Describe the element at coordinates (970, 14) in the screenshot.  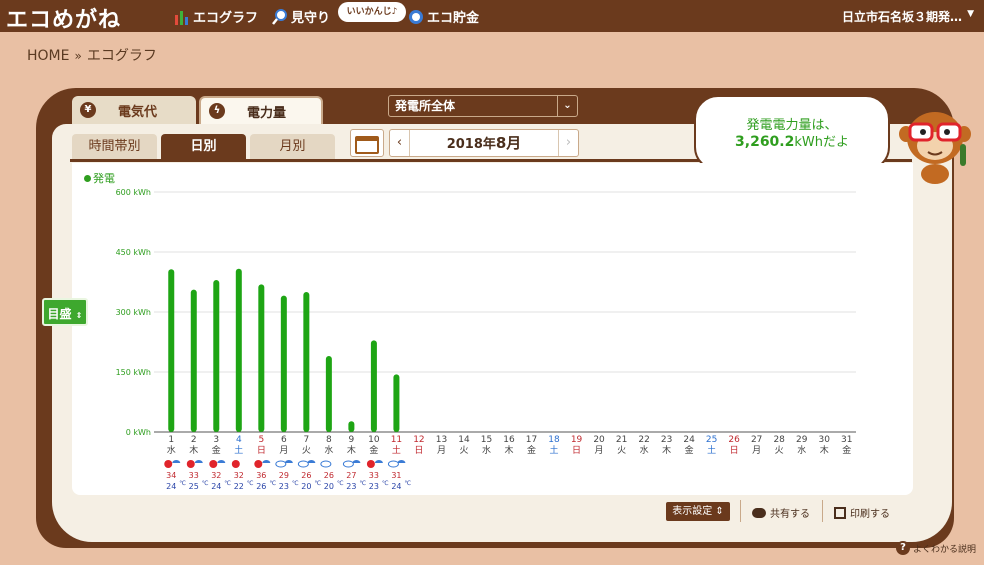
I see `chevron-down-icon: ▼` at that location.